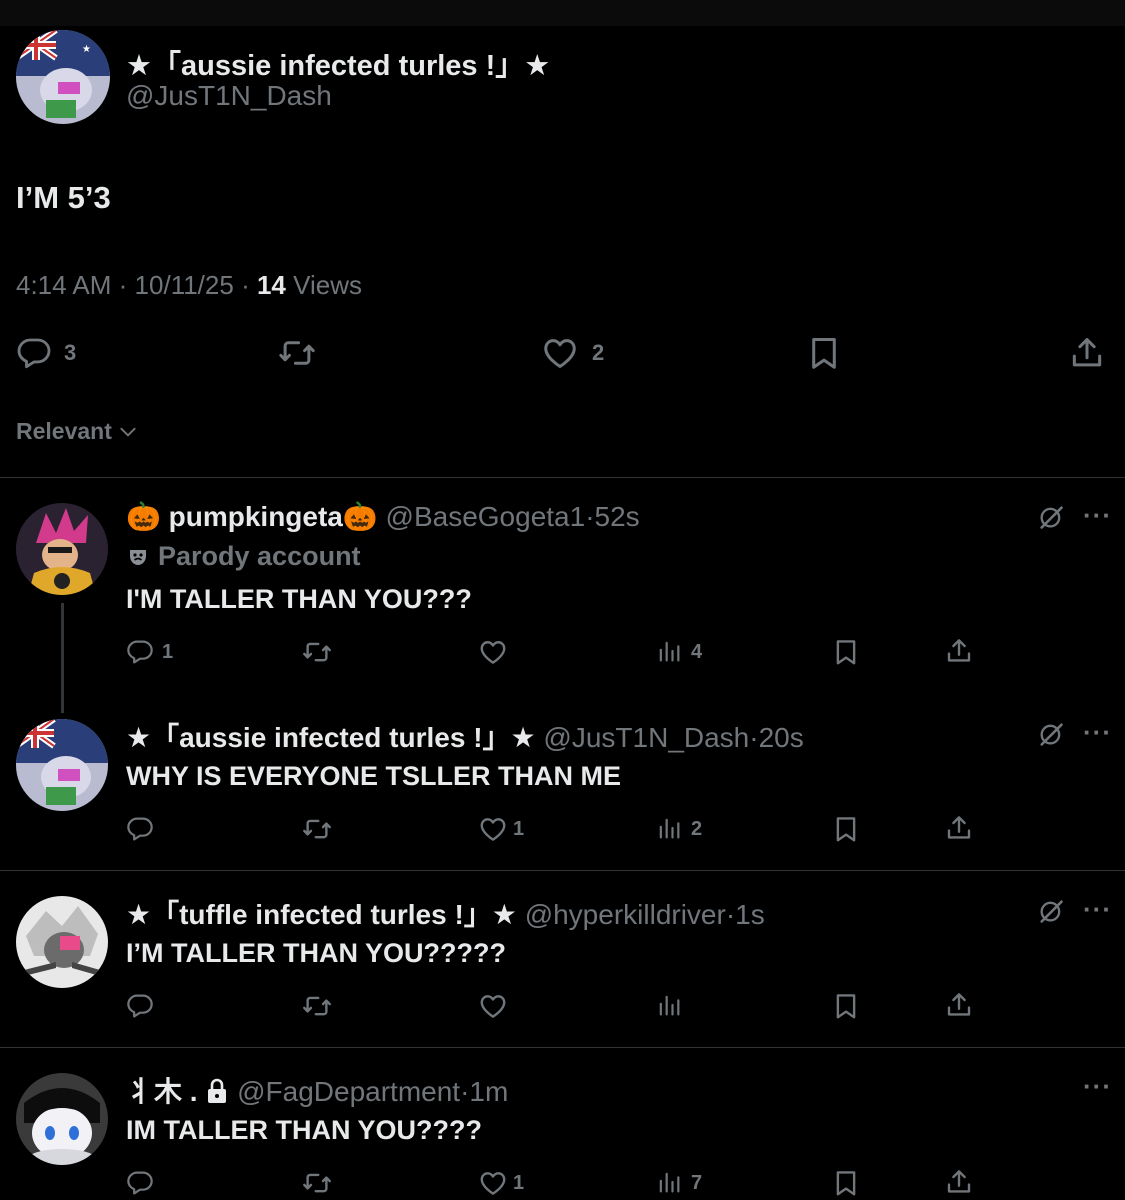  What do you see at coordinates (162, 1091) in the screenshot?
I see `reply-display-name: ⺦⽊ .` at bounding box center [162, 1091].